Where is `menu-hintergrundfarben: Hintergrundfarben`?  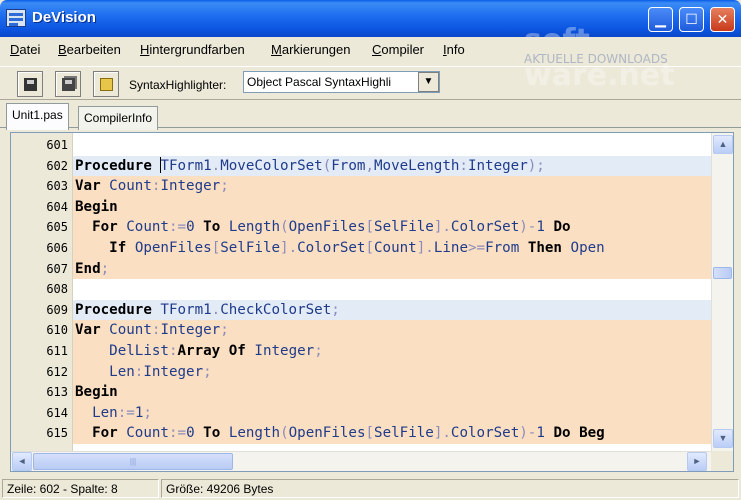 menu-hintergrundfarben: Hintergrundfarben is located at coordinates (192, 49).